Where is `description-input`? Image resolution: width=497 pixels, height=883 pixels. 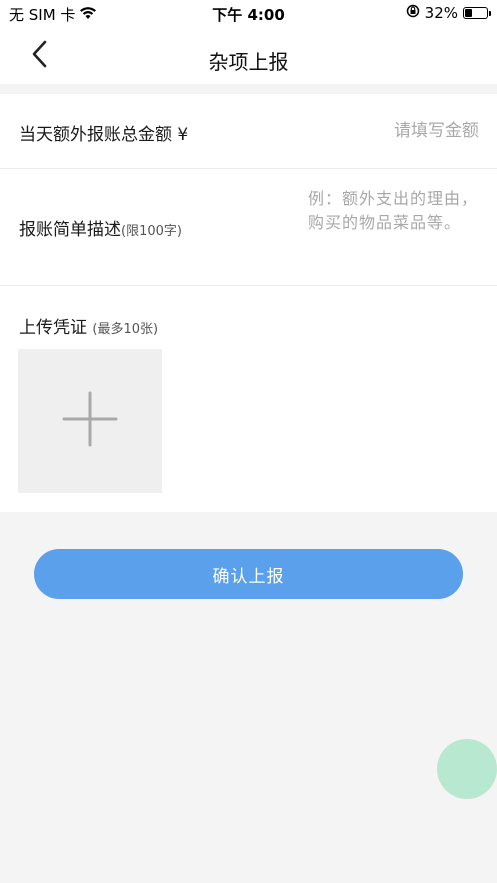
description-input is located at coordinates (395, 227).